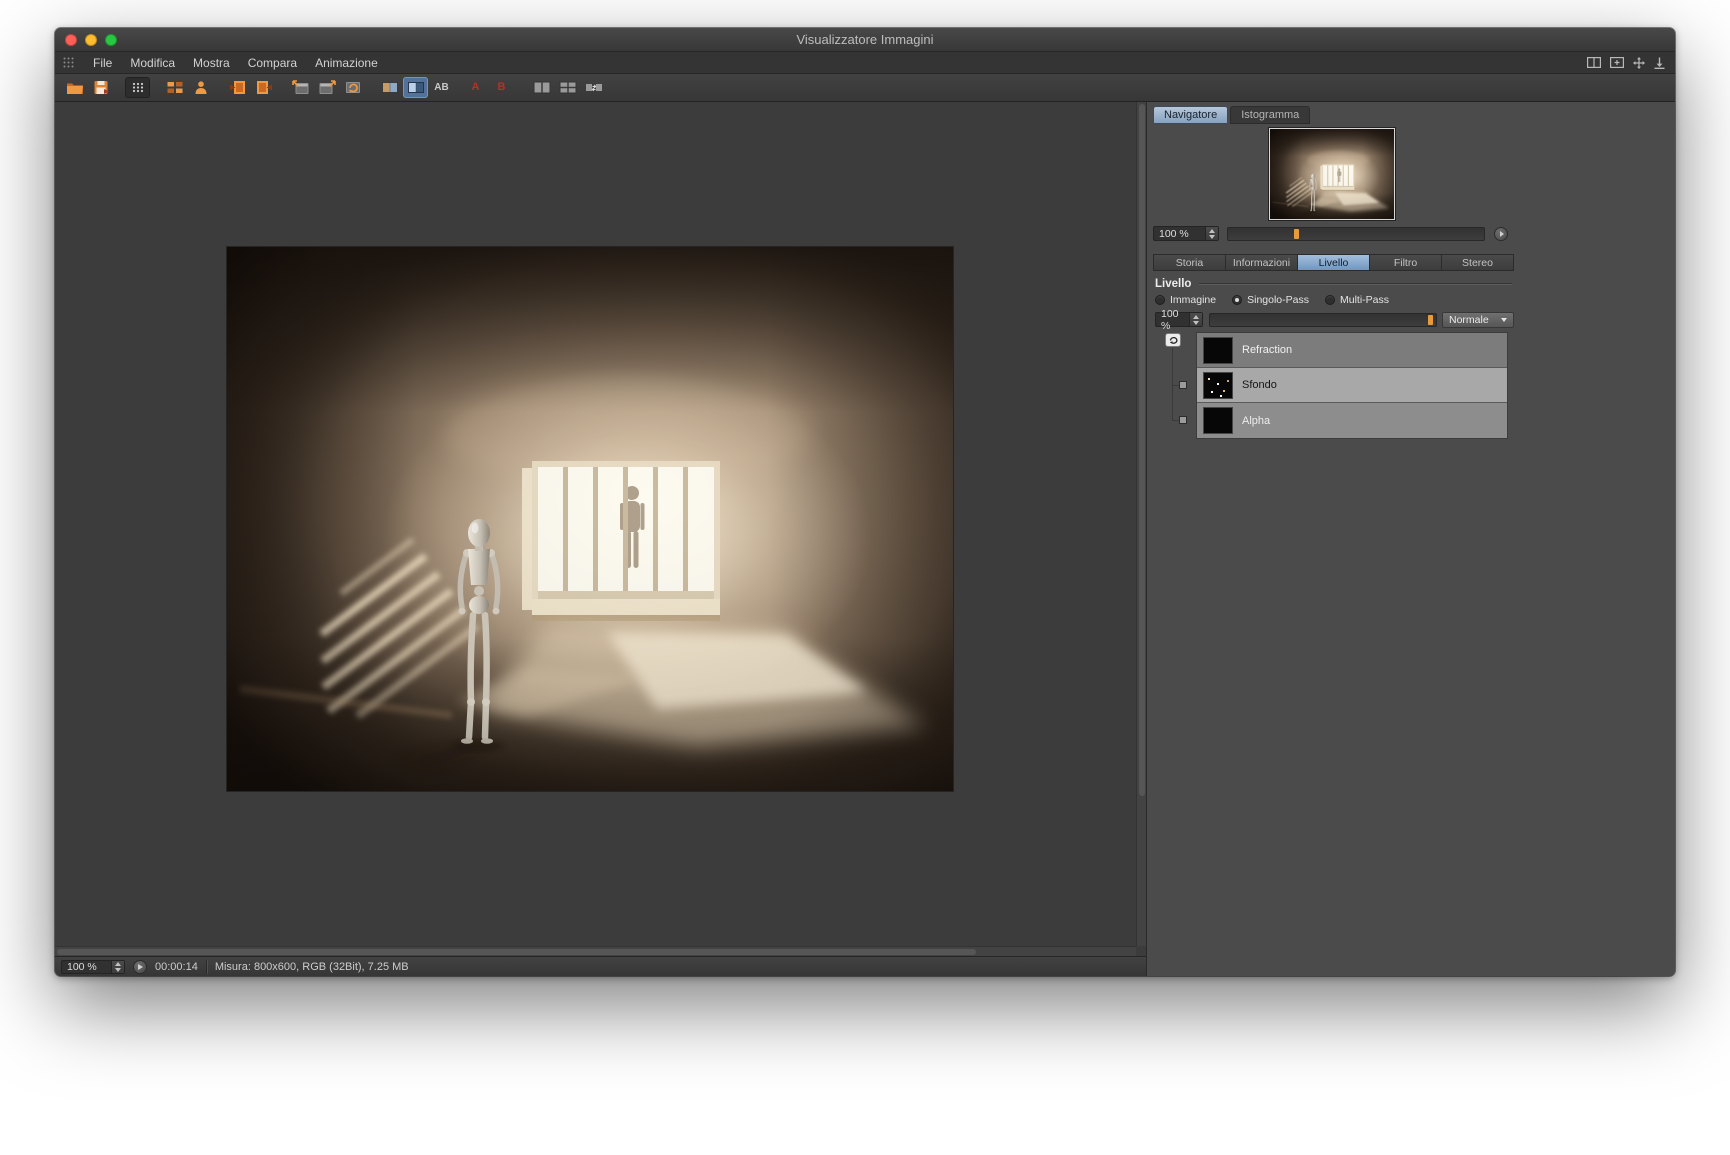 The height and width of the screenshot is (1155, 1730). Describe the element at coordinates (200, 87) in the screenshot. I see `figure-view-button` at that location.